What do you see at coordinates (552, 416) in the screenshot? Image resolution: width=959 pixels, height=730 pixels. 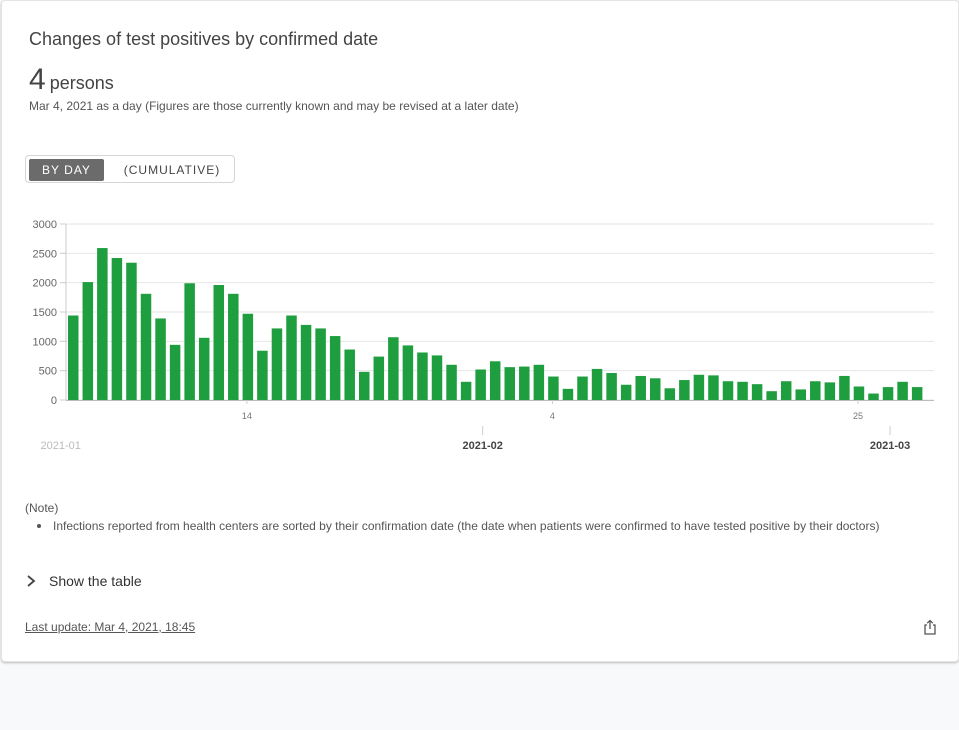 I see `x-day-label: 4` at bounding box center [552, 416].